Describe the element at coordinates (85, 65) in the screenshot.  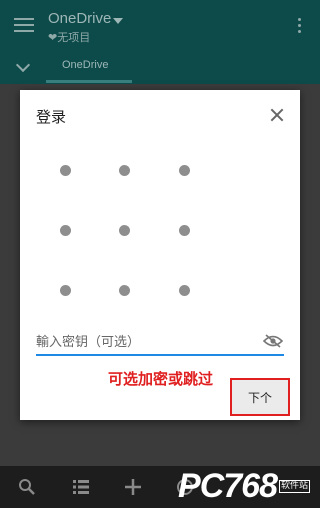
I see `tab-onedrive: OneDrive` at that location.